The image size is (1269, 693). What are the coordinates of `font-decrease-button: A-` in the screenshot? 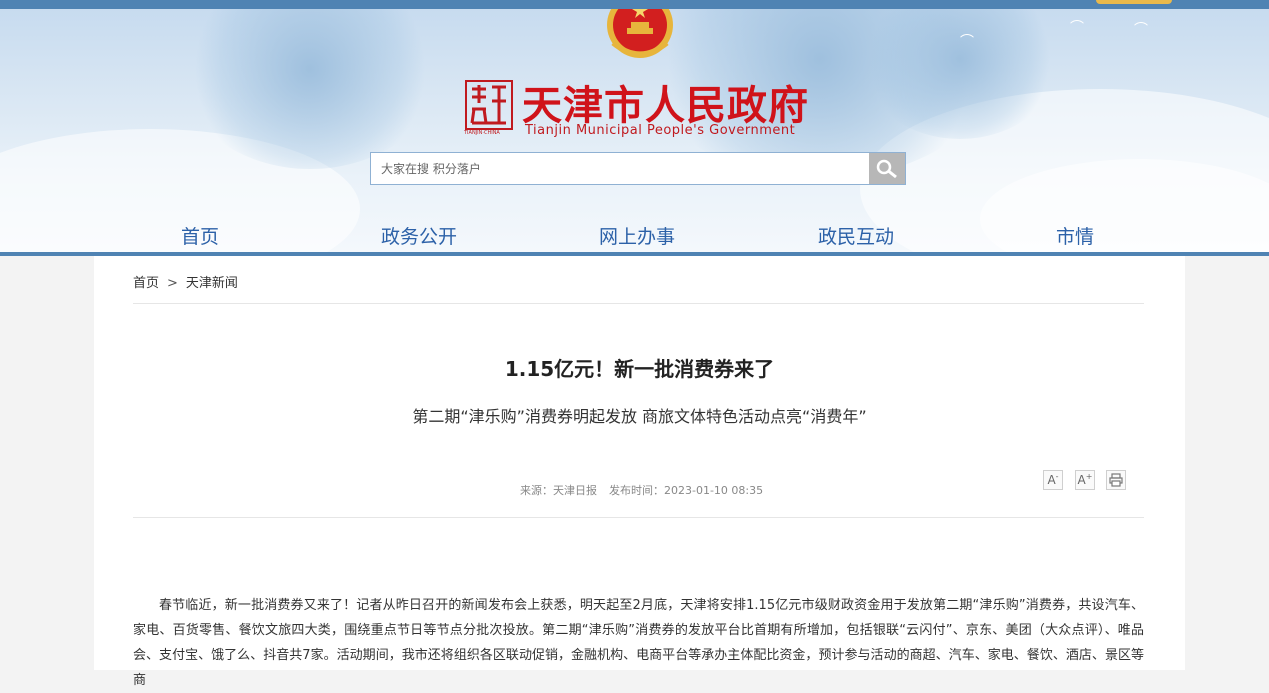 It's located at (1053, 480).